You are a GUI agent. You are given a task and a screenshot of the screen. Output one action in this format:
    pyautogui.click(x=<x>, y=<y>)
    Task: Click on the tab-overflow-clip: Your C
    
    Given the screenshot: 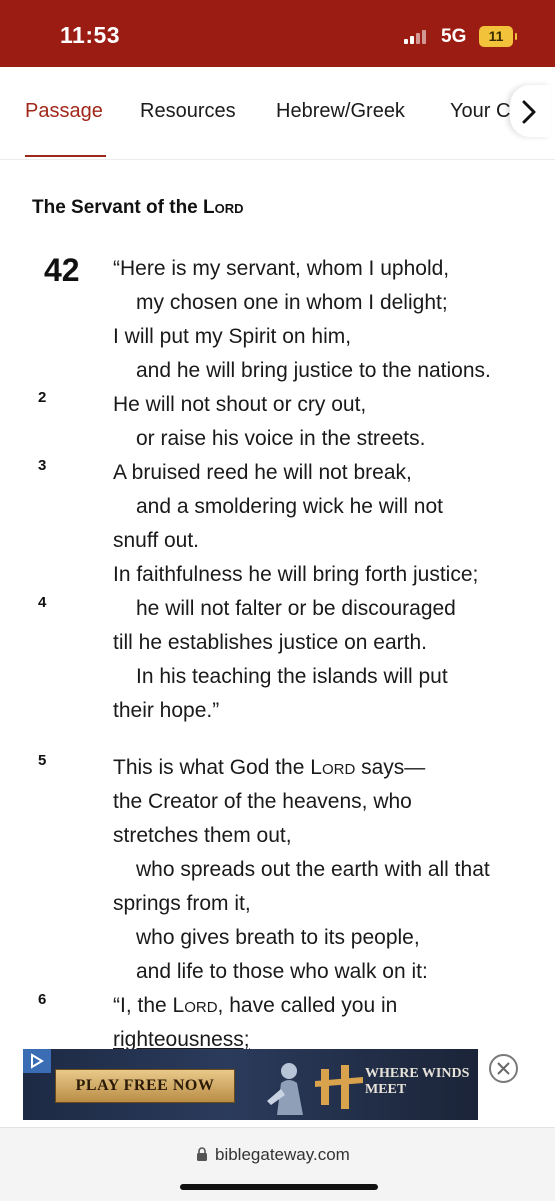 What is the action you would take?
    pyautogui.click(x=480, y=113)
    